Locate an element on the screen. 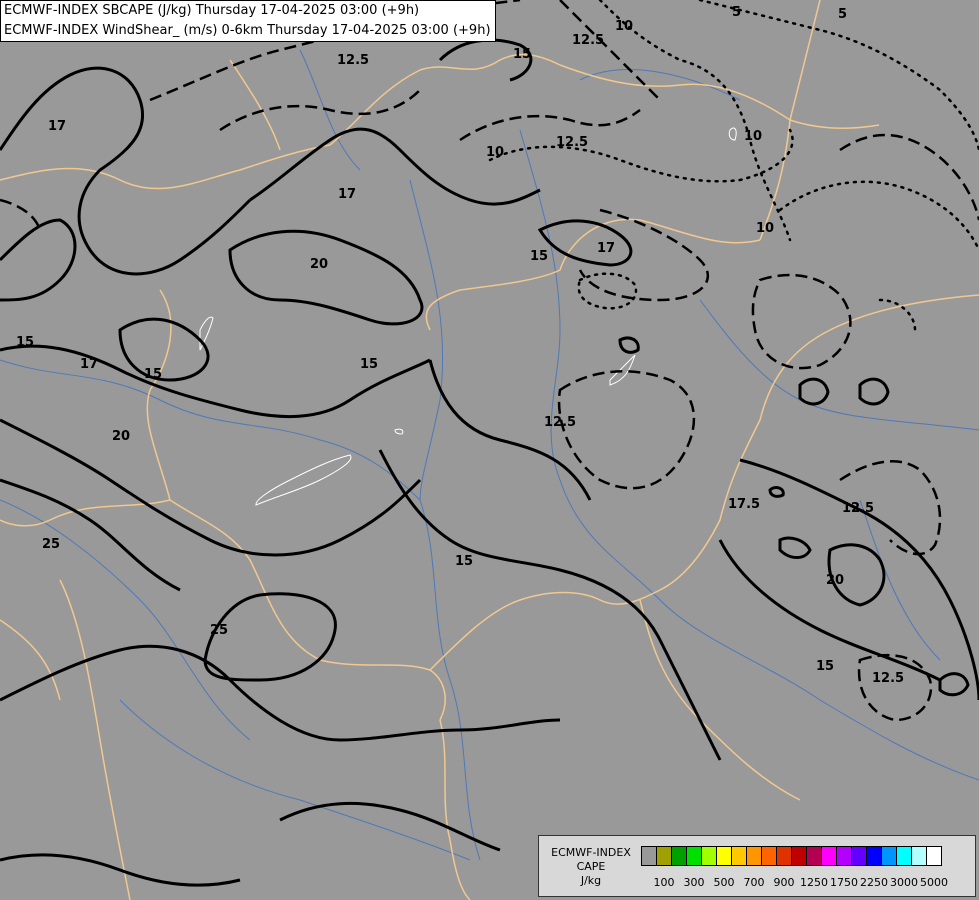 Image resolution: width=979 pixels, height=900 pixels. legend-tick-label: 2250 is located at coordinates (874, 882).